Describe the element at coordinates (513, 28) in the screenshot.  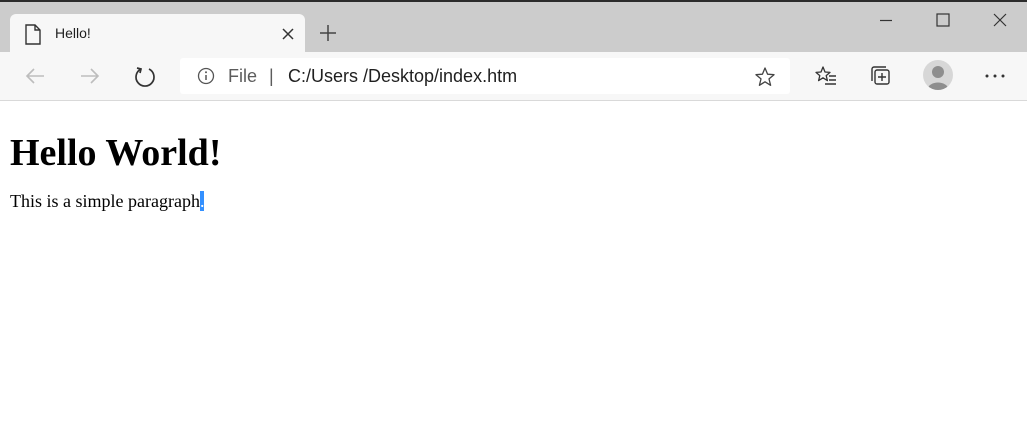
I see `title-bar: Hello!` at that location.